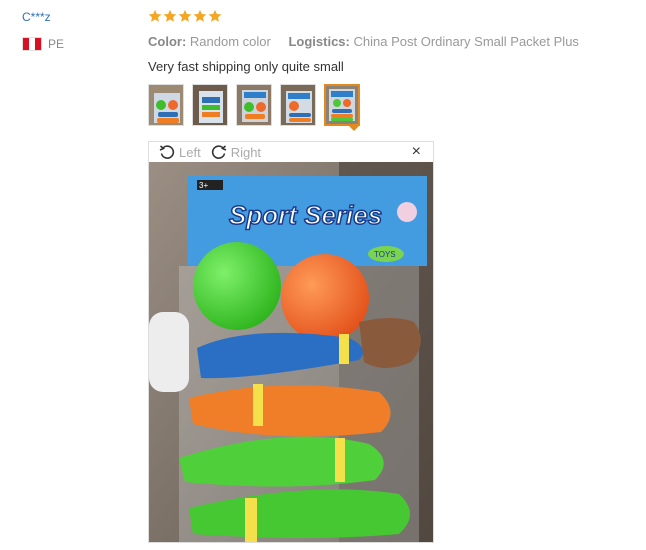  What do you see at coordinates (219, 152) in the screenshot?
I see `rotate-right-icon` at bounding box center [219, 152].